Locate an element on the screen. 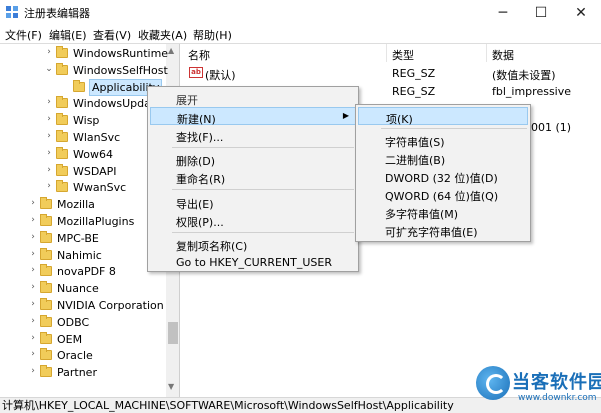 The width and height of the screenshot is (601, 413). submenu-key-label: 项(K) is located at coordinates (399, 119).